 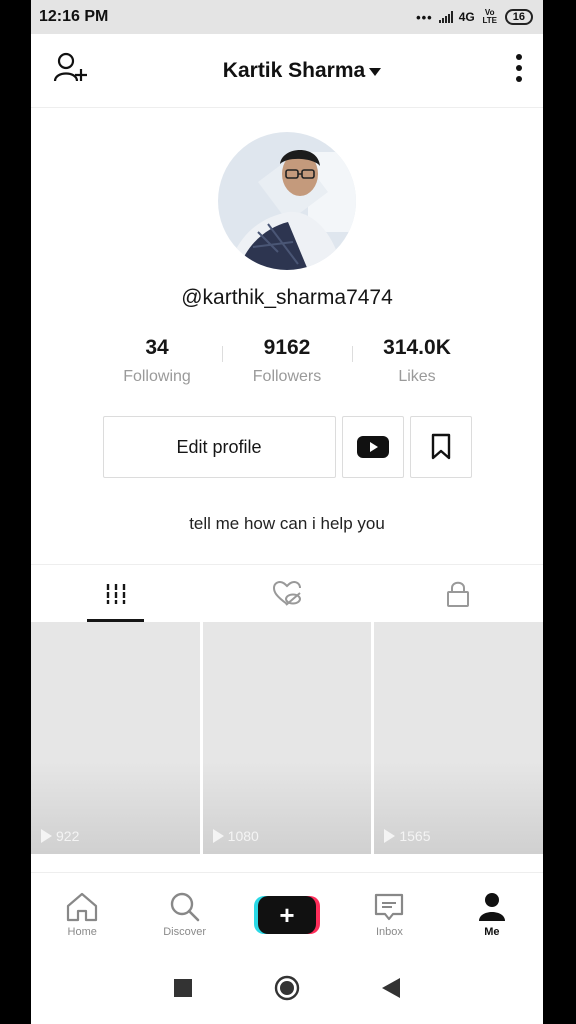 I want to click on hidden-likes-icon, so click(x=286, y=593).